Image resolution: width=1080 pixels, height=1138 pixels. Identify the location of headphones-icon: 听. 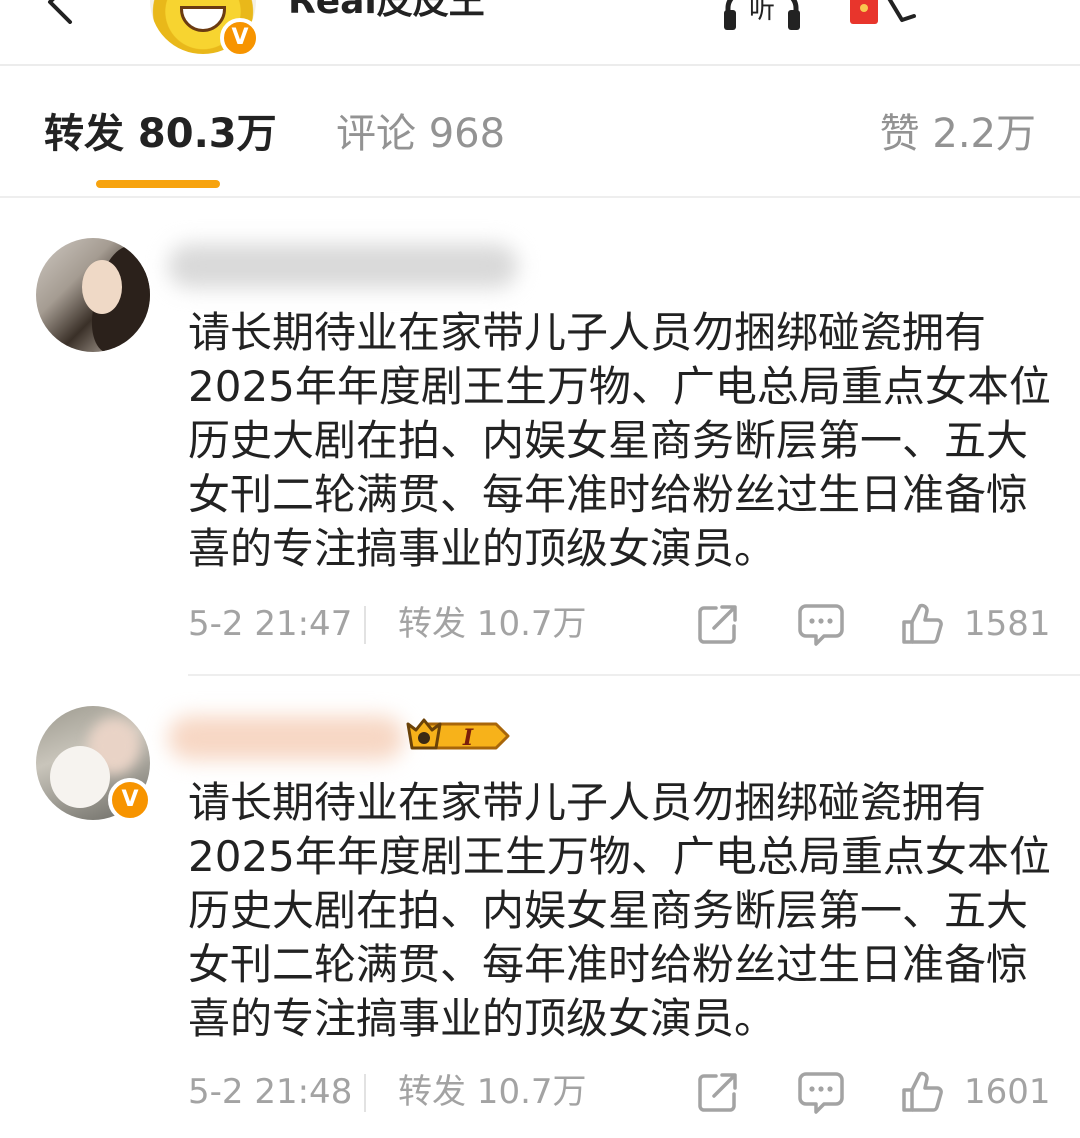
(762, 15).